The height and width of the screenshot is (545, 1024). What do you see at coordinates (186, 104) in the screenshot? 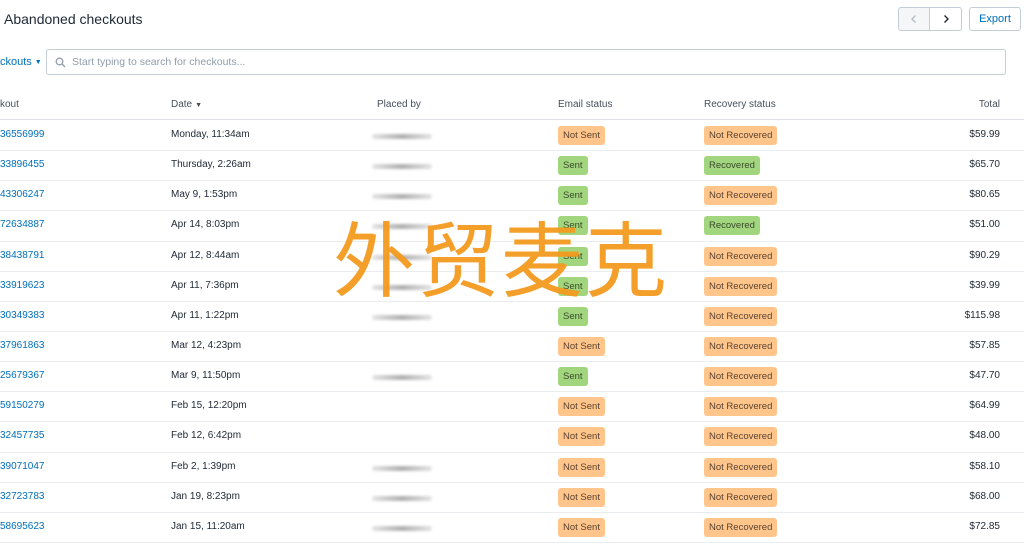
I see `header-date: Date ▼` at bounding box center [186, 104].